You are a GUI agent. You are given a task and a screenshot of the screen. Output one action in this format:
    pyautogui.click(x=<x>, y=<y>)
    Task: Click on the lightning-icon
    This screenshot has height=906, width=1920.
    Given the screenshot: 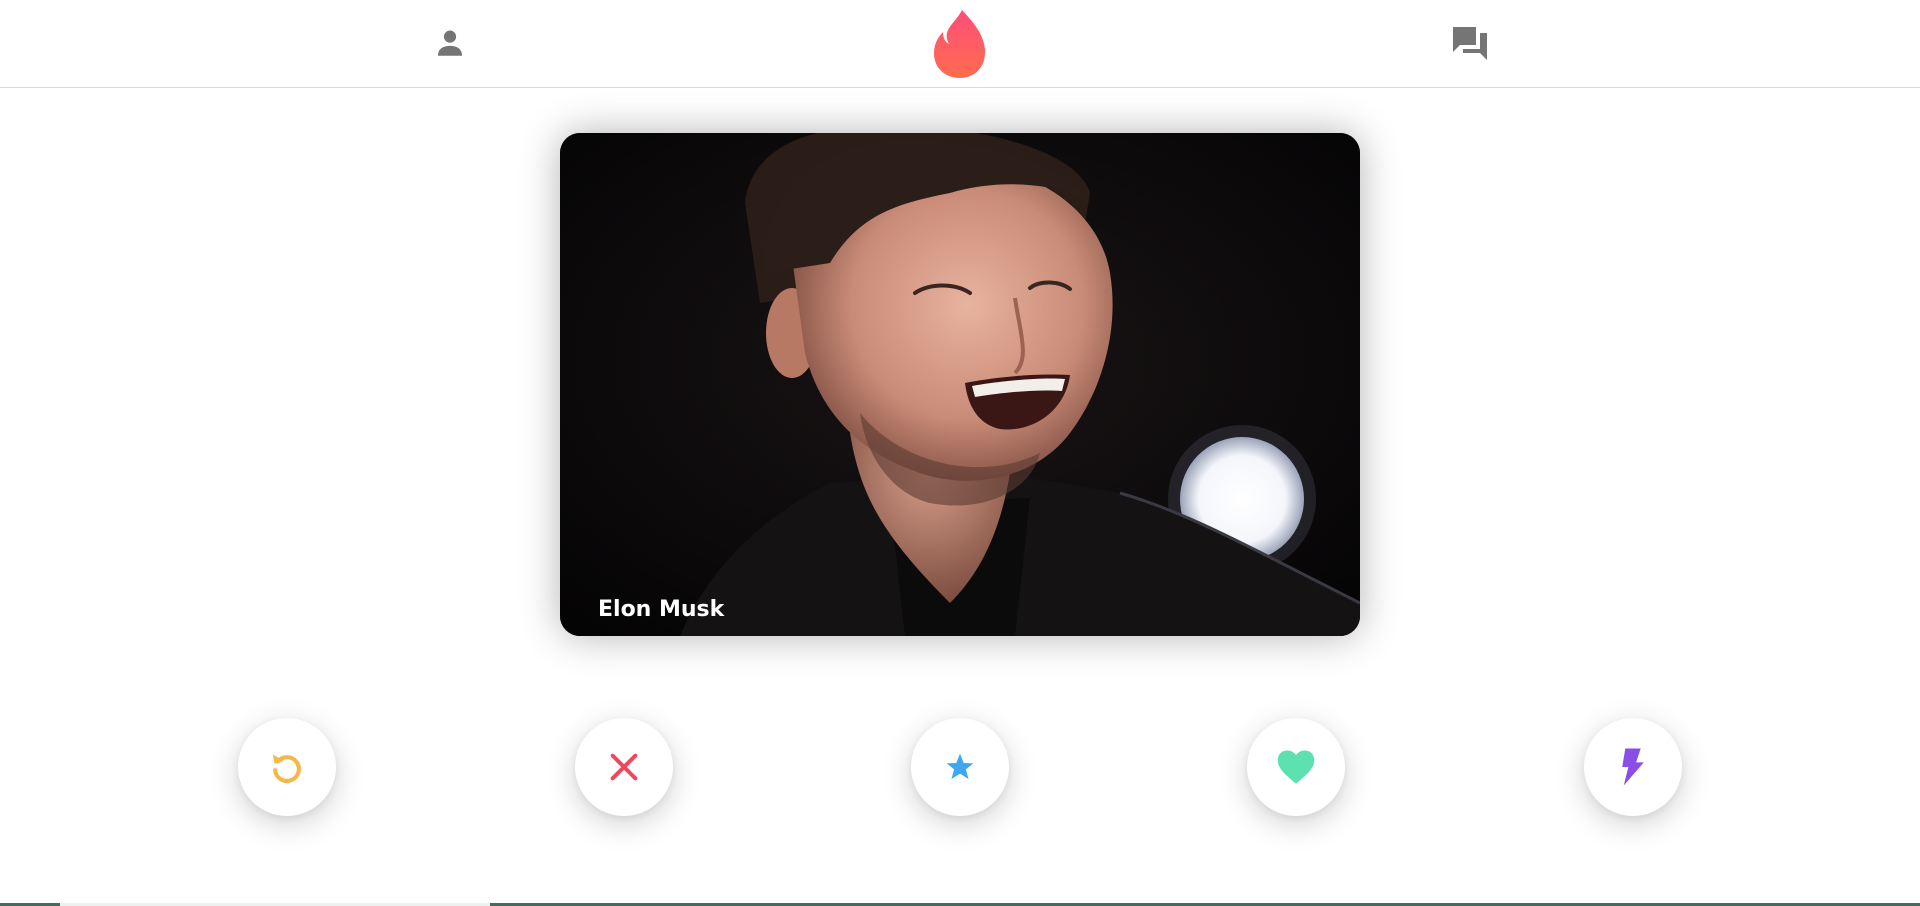 What is the action you would take?
    pyautogui.click(x=1633, y=767)
    